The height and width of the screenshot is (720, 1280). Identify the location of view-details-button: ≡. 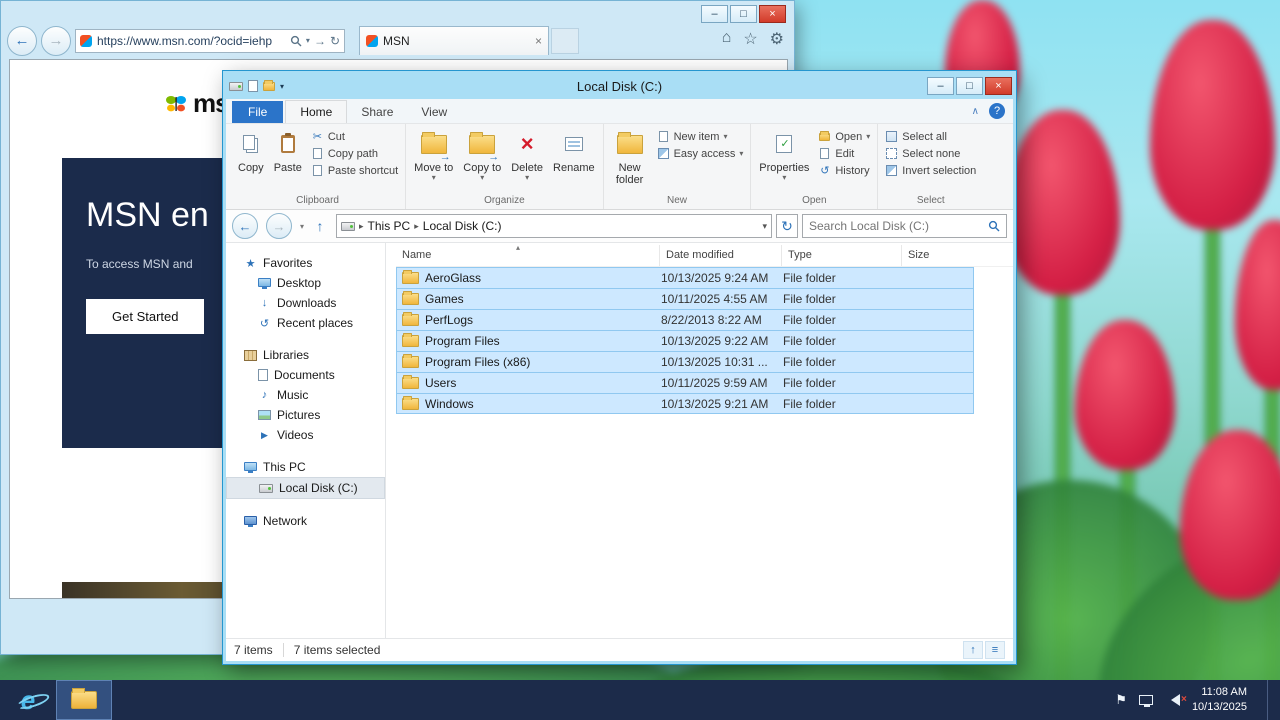
(995, 650).